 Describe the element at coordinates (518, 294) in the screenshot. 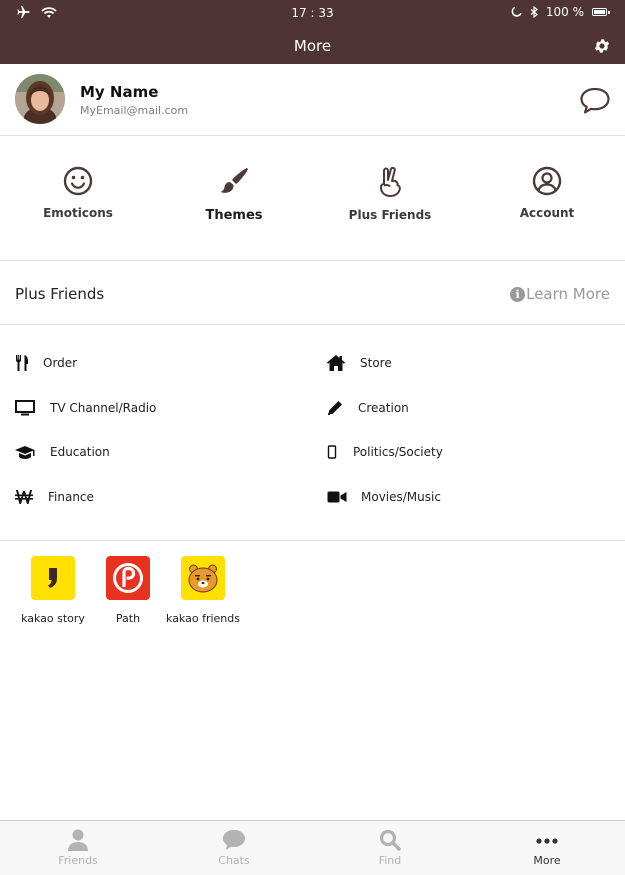

I see `info-icon: i` at that location.